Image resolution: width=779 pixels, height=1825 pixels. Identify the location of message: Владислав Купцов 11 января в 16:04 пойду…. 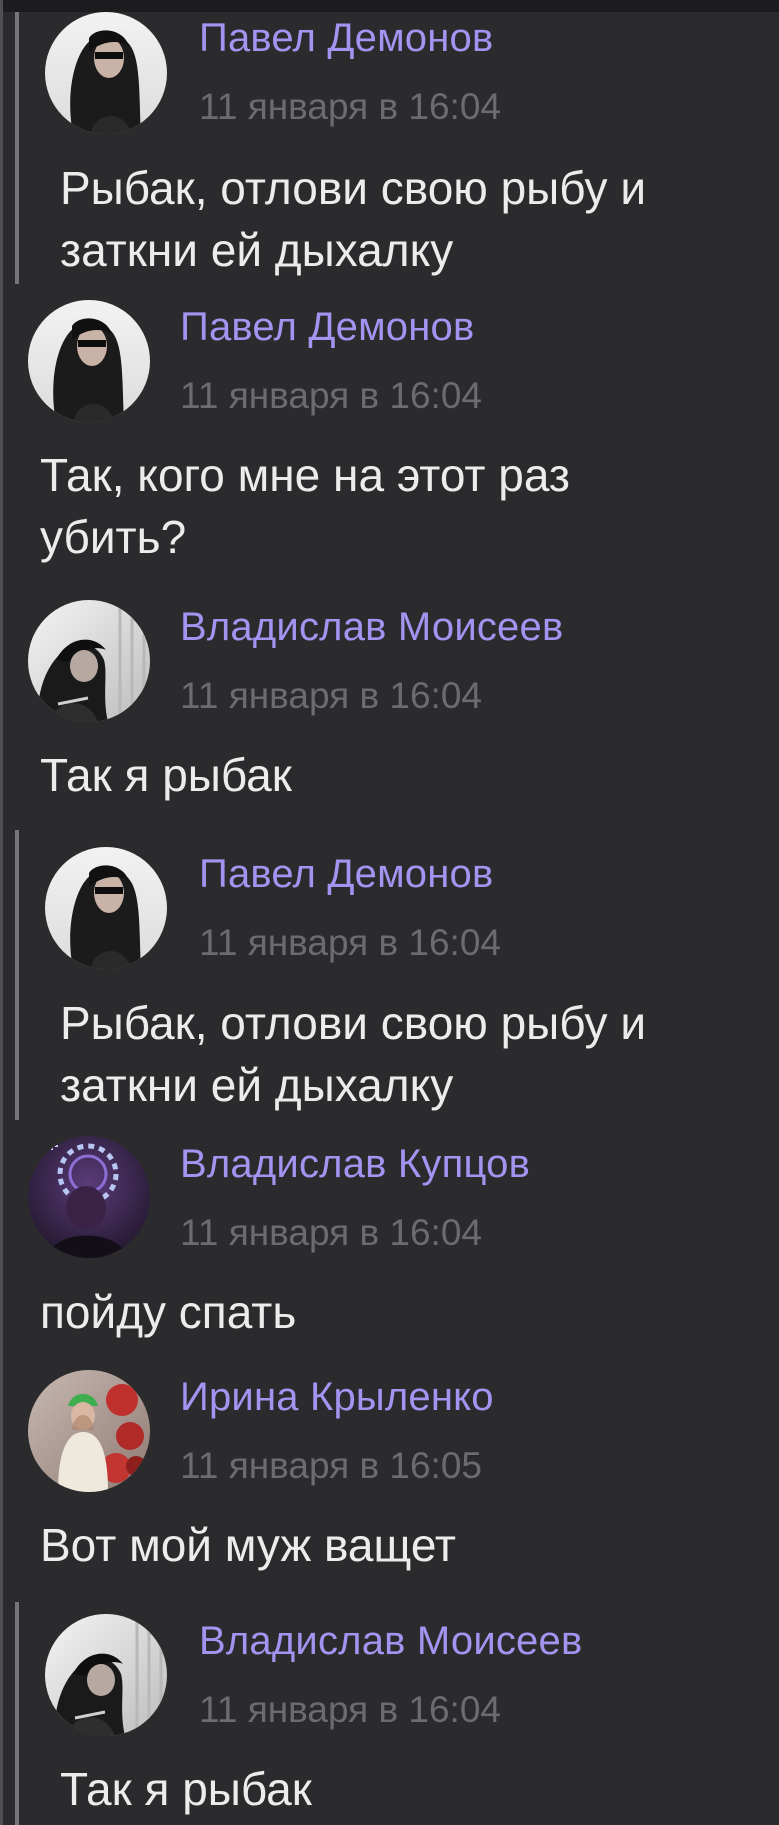
(389, 1246).